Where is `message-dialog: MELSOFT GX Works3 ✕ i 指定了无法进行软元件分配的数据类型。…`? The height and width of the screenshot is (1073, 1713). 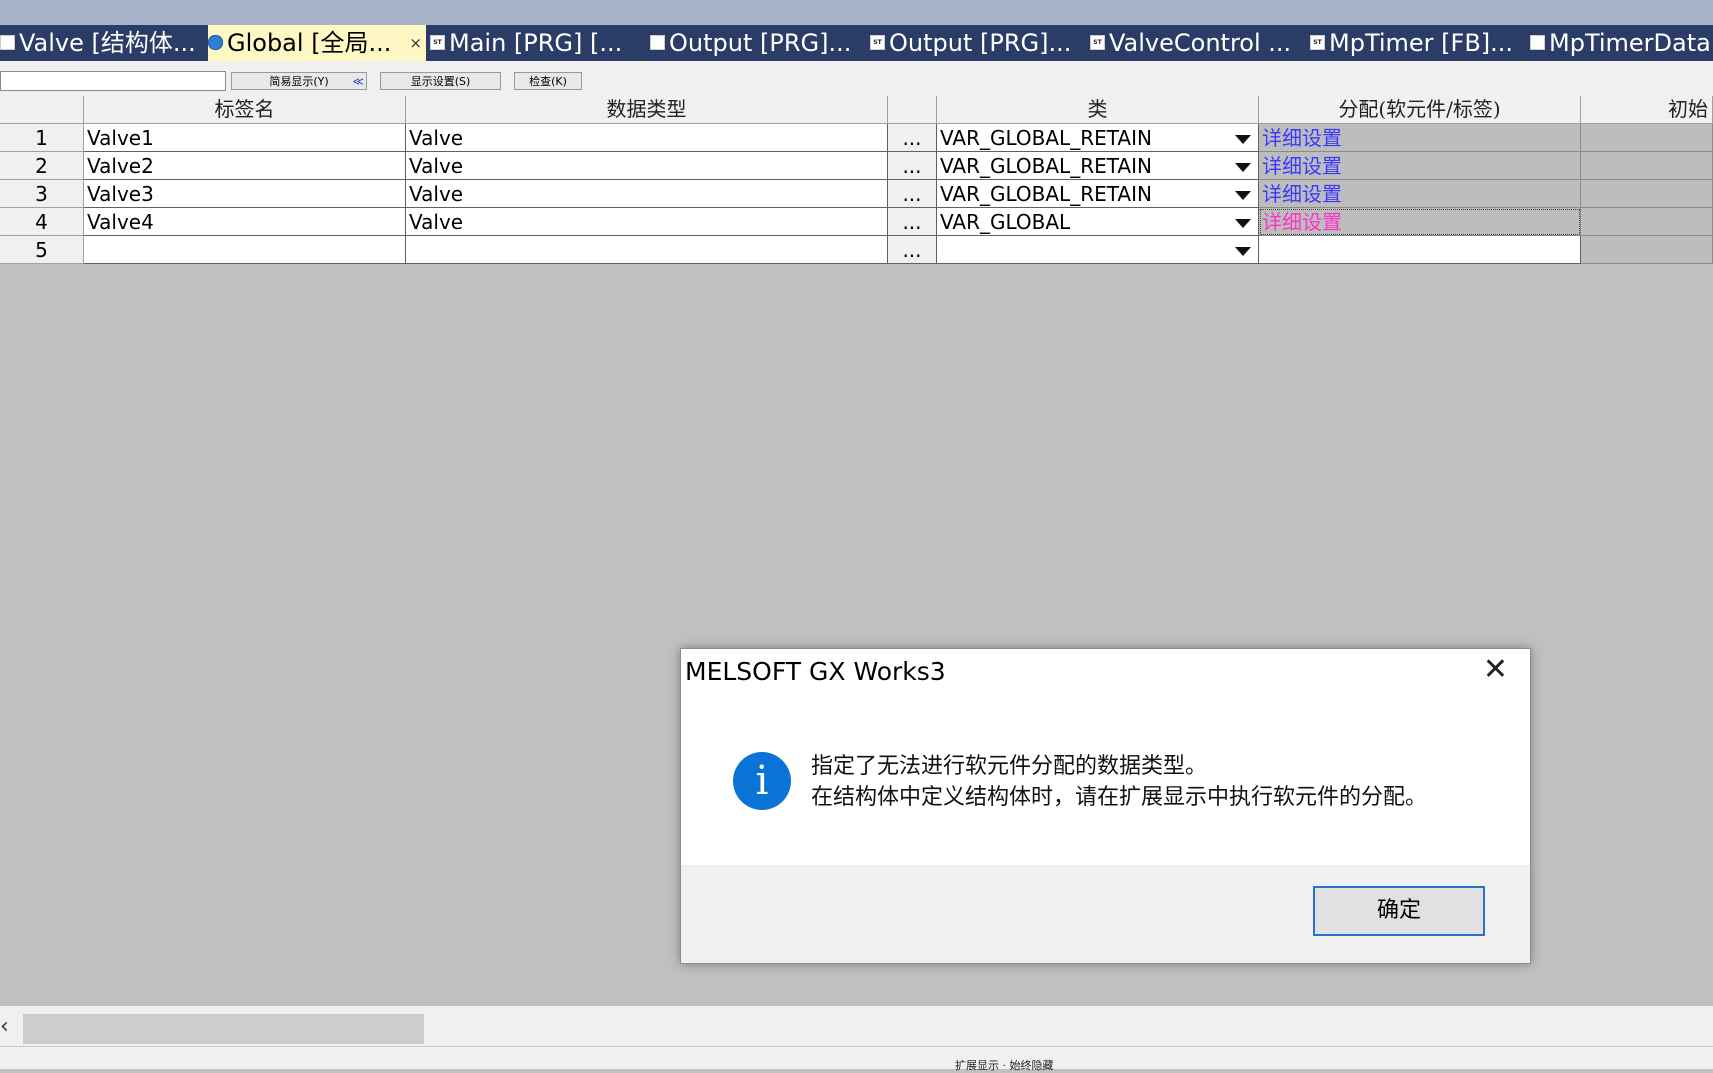
message-dialog: MELSOFT GX Works3 ✕ i 指定了无法进行软元件分配的数据类型。… is located at coordinates (1105, 806).